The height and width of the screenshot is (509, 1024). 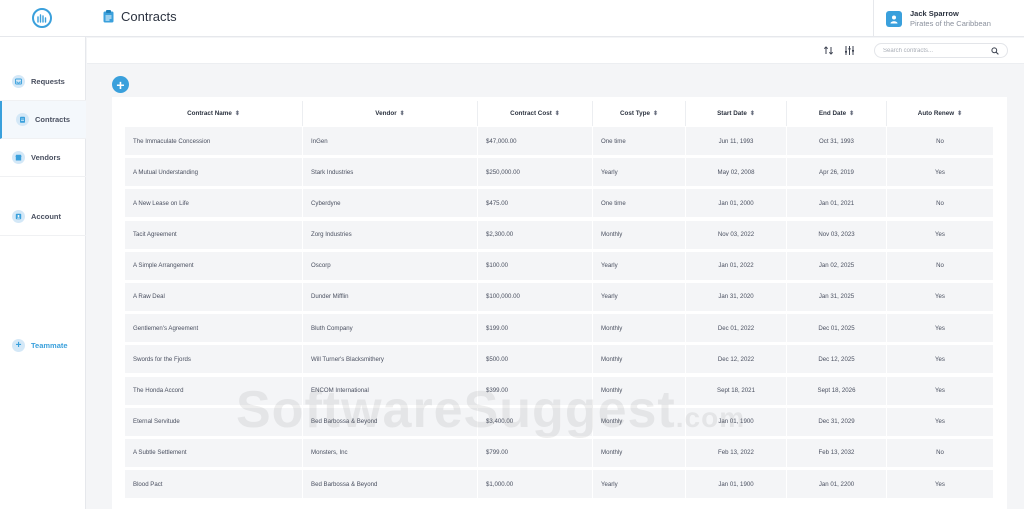 I want to click on add-teammate-button: + Teammate, so click(x=40, y=345).